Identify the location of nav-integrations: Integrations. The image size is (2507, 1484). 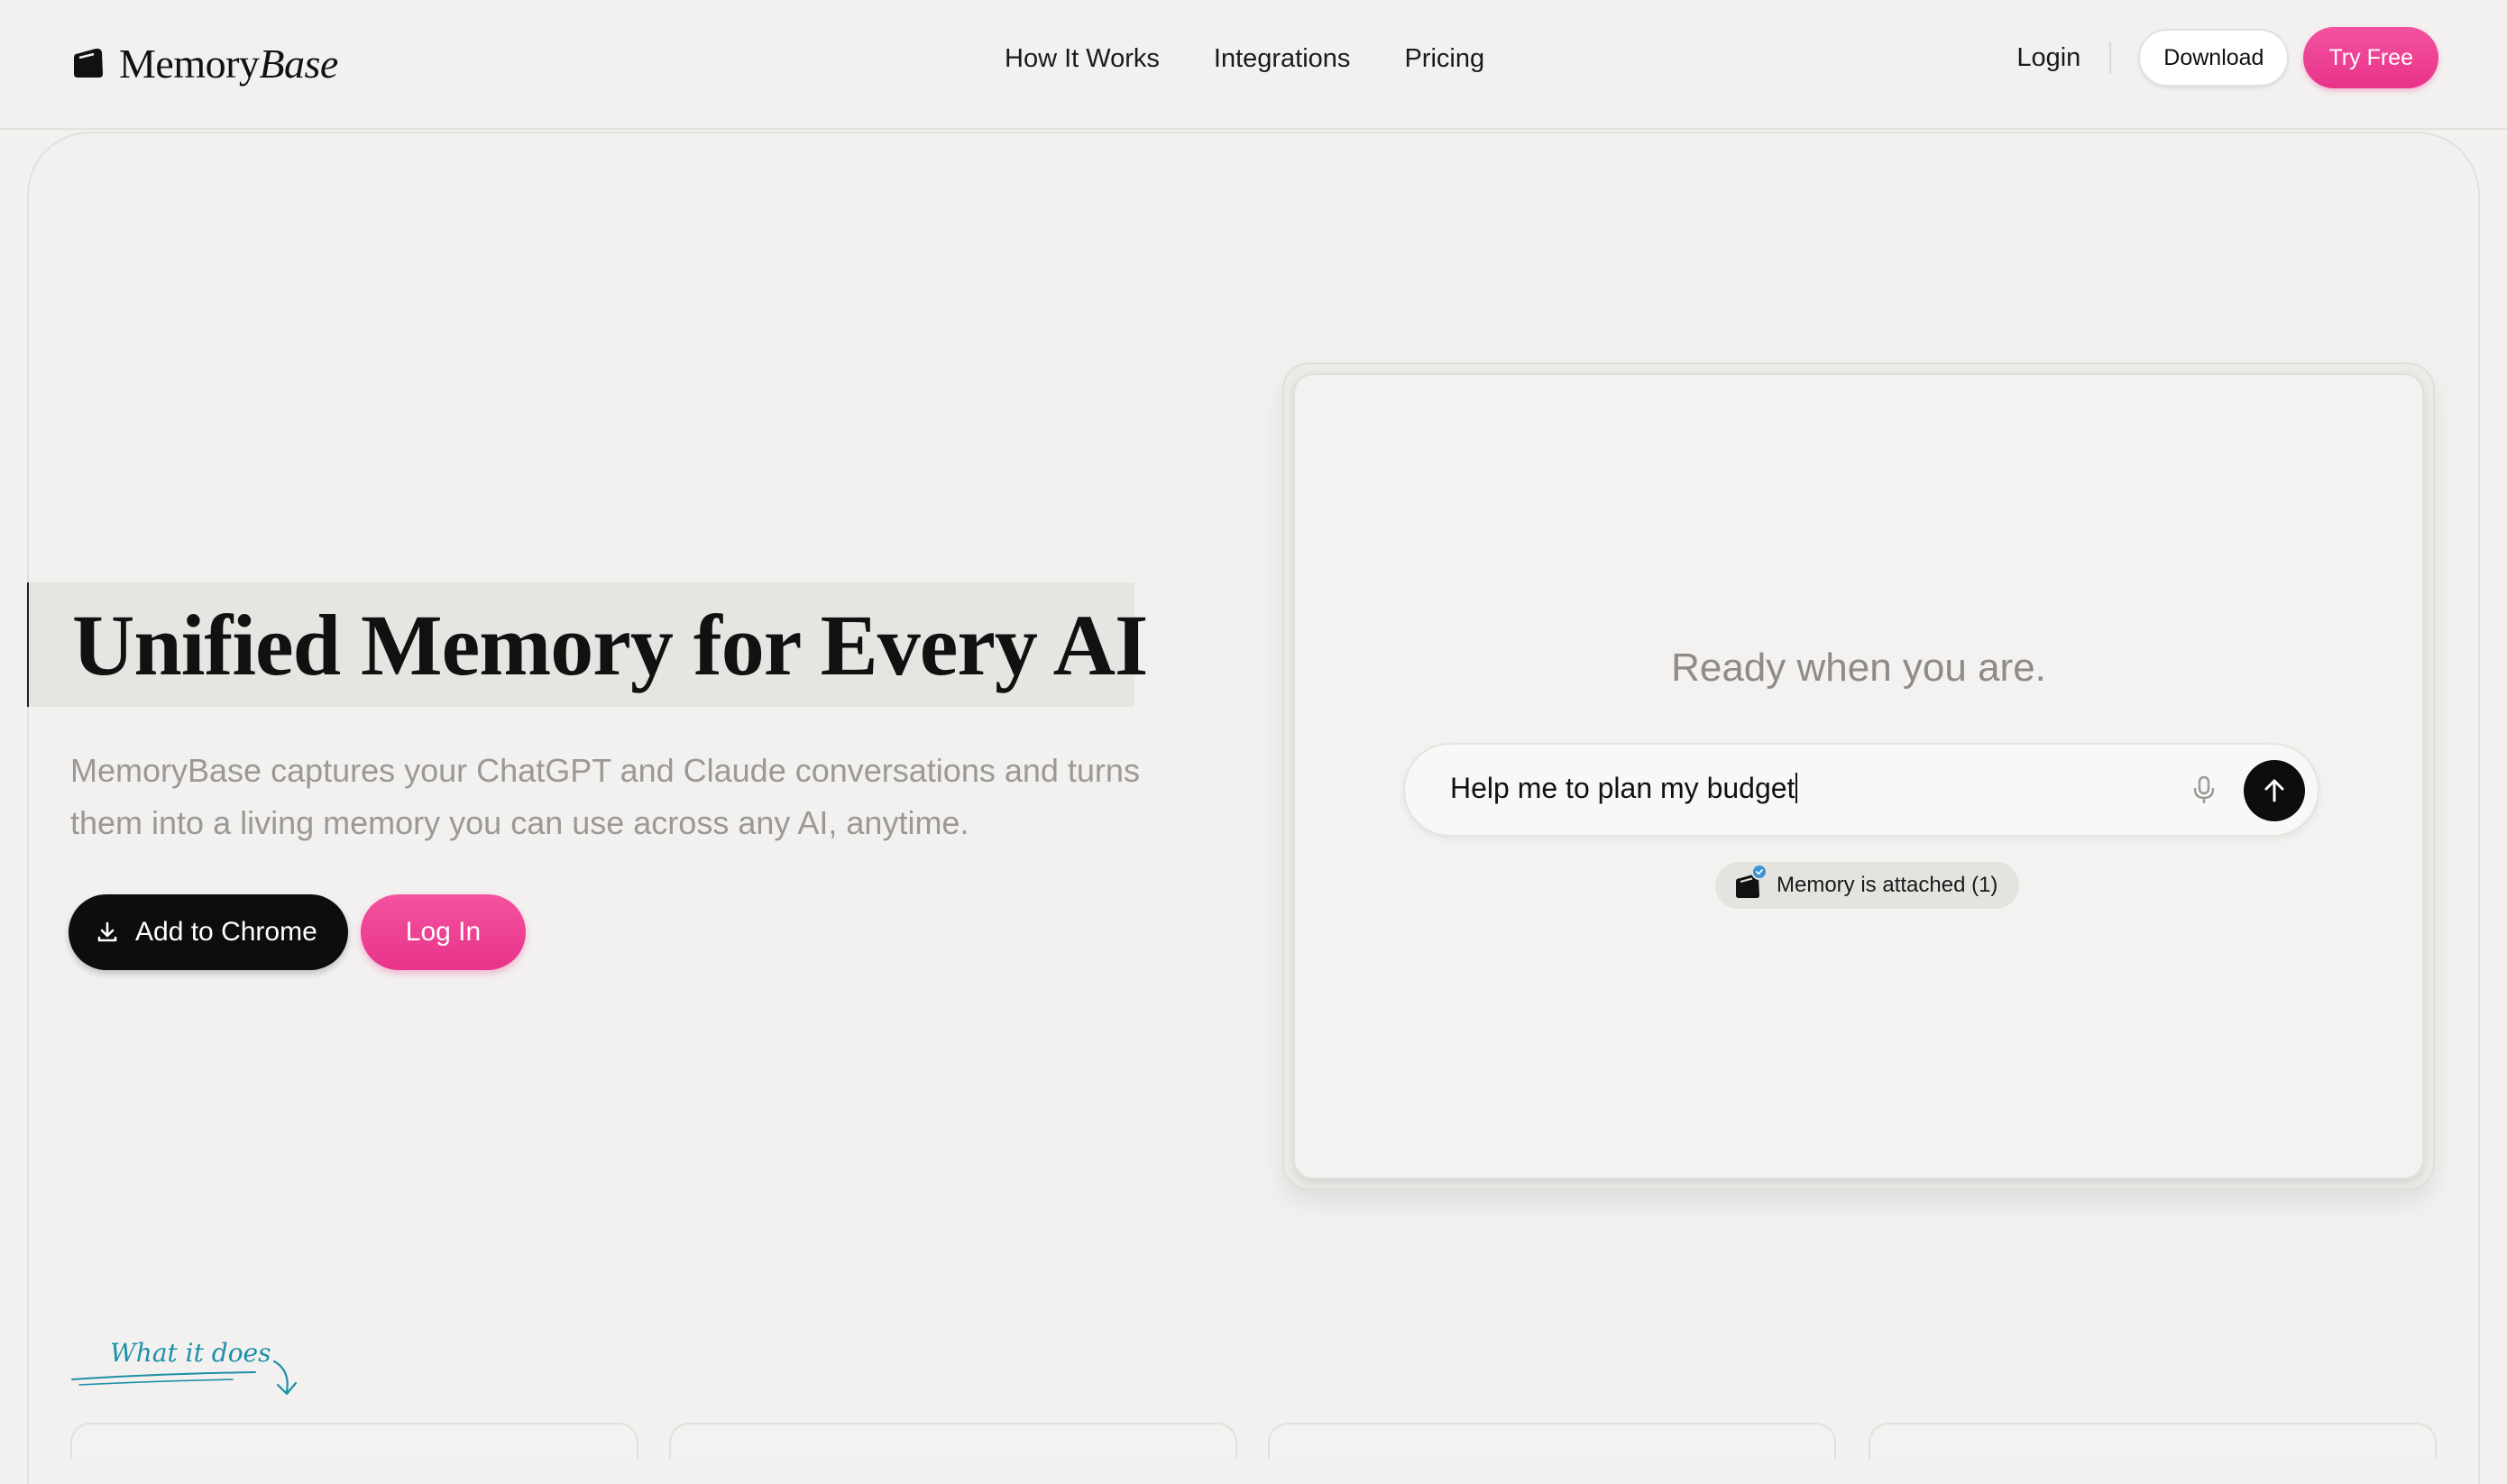
(1282, 59).